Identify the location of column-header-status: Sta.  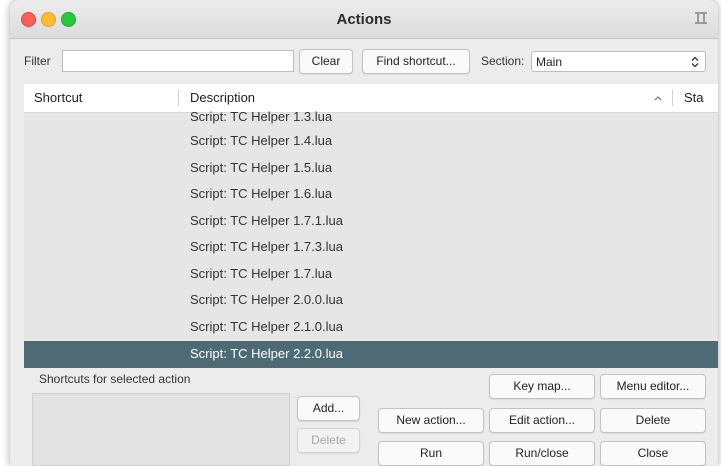
(694, 97).